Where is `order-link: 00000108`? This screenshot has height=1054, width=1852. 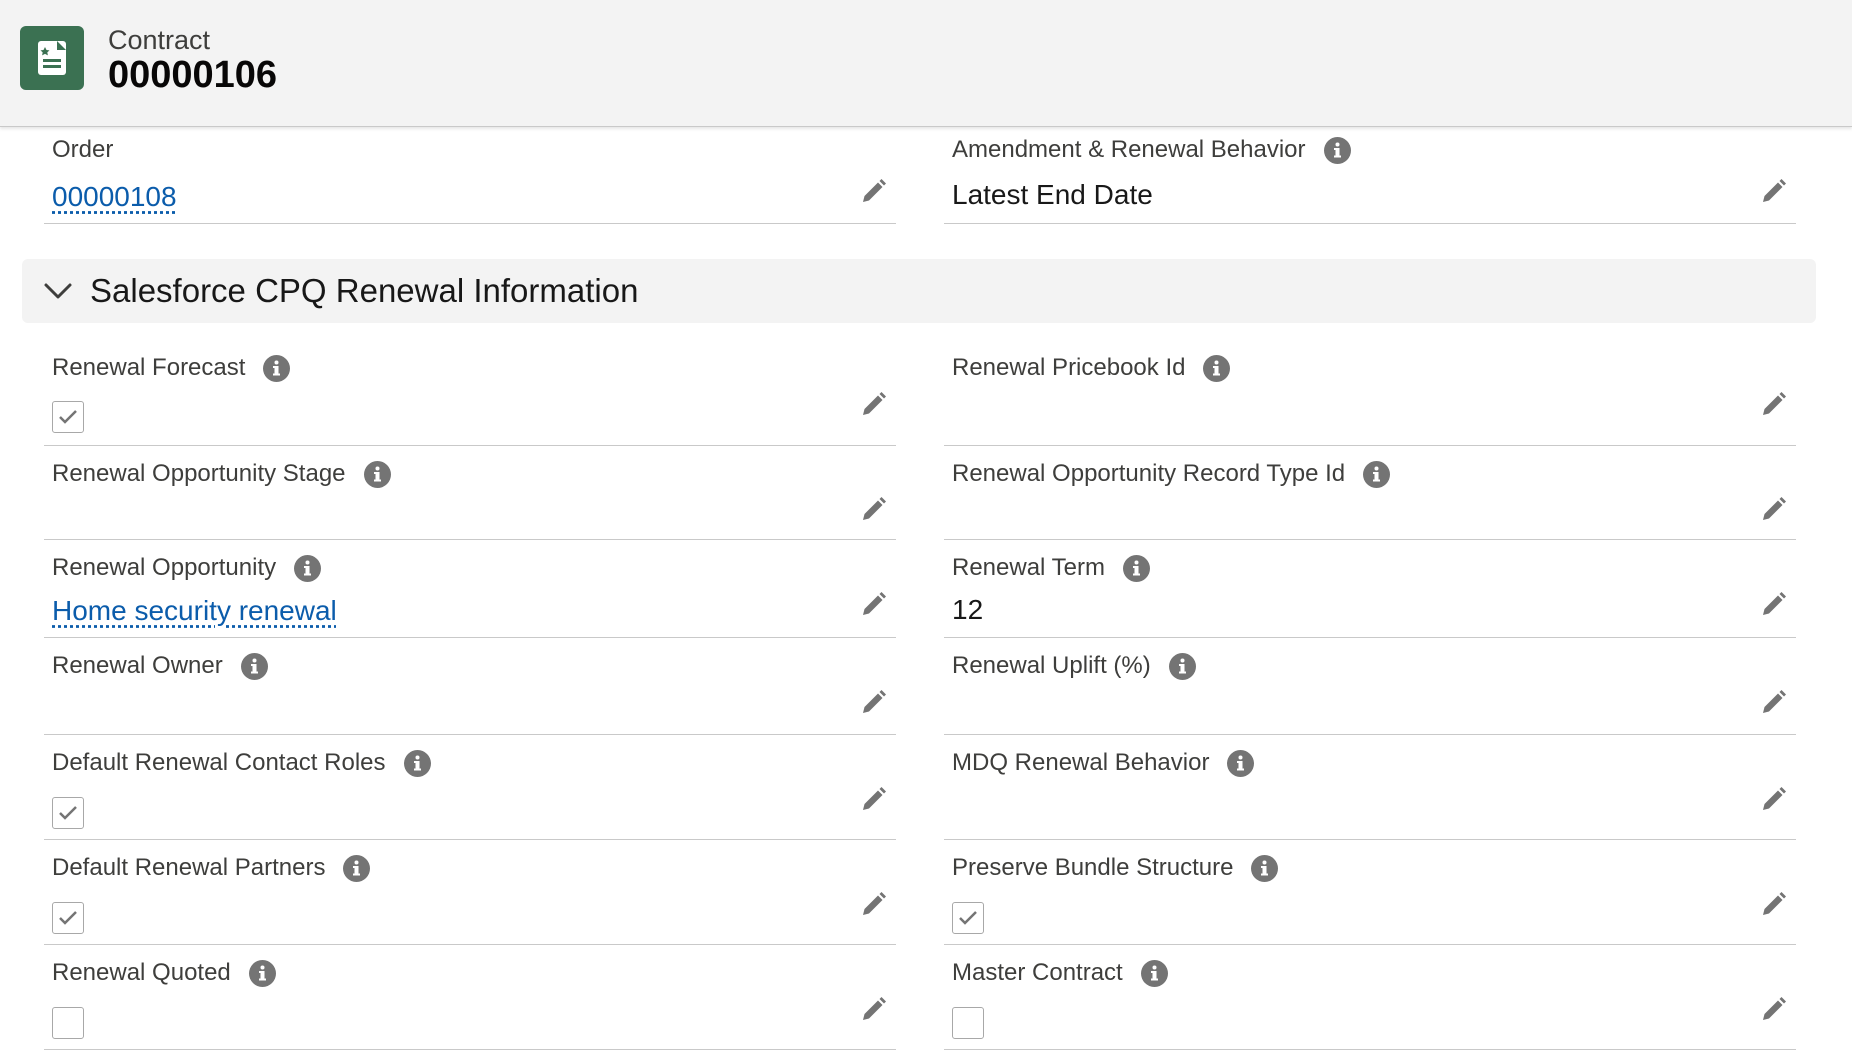
order-link: 00000108 is located at coordinates (114, 197).